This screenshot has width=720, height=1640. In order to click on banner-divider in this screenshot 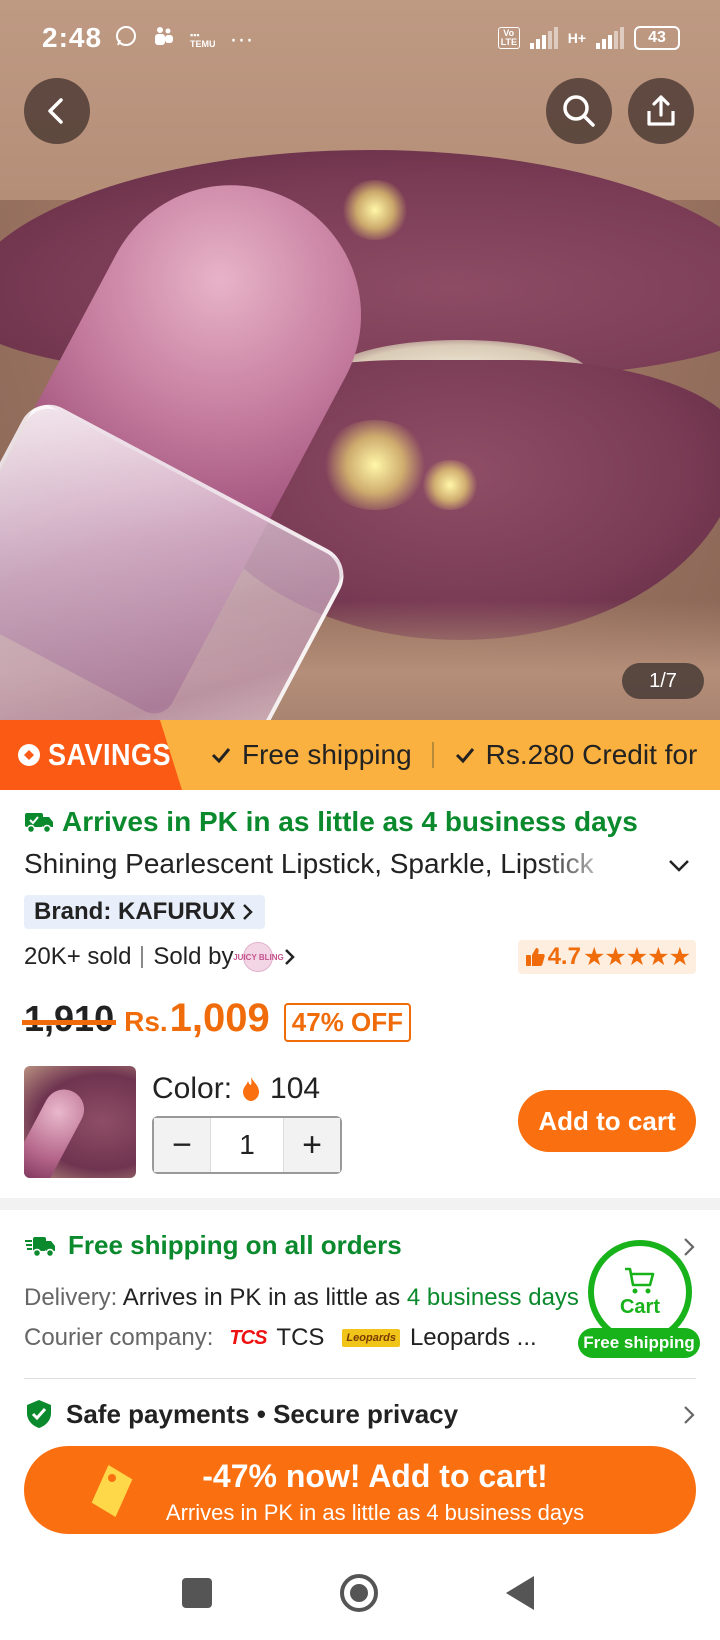, I will do `click(432, 755)`.